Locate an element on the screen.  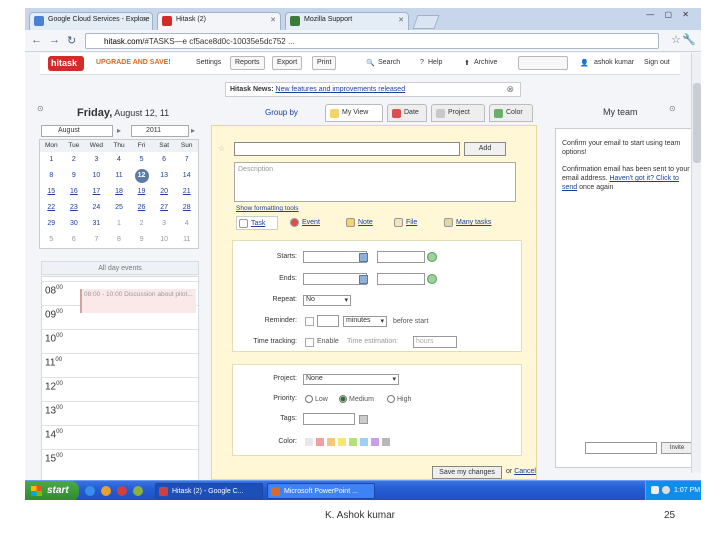
calendar-day: 27 is located at coordinates (164, 208).